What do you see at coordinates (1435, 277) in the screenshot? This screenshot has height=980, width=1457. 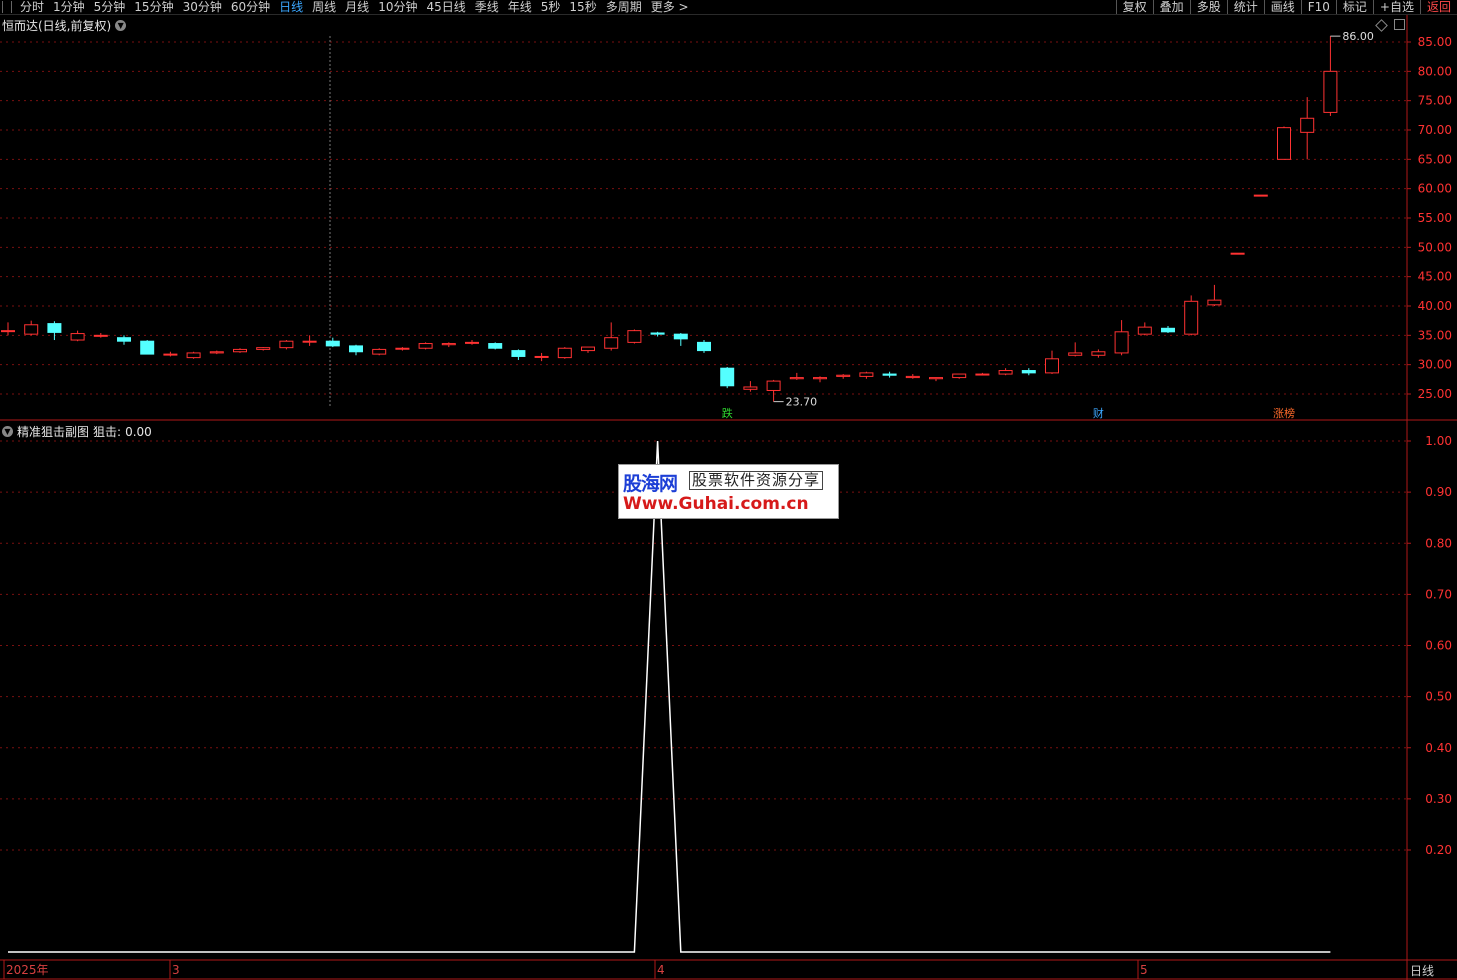 I see `price-tick-label: 45.00` at bounding box center [1435, 277].